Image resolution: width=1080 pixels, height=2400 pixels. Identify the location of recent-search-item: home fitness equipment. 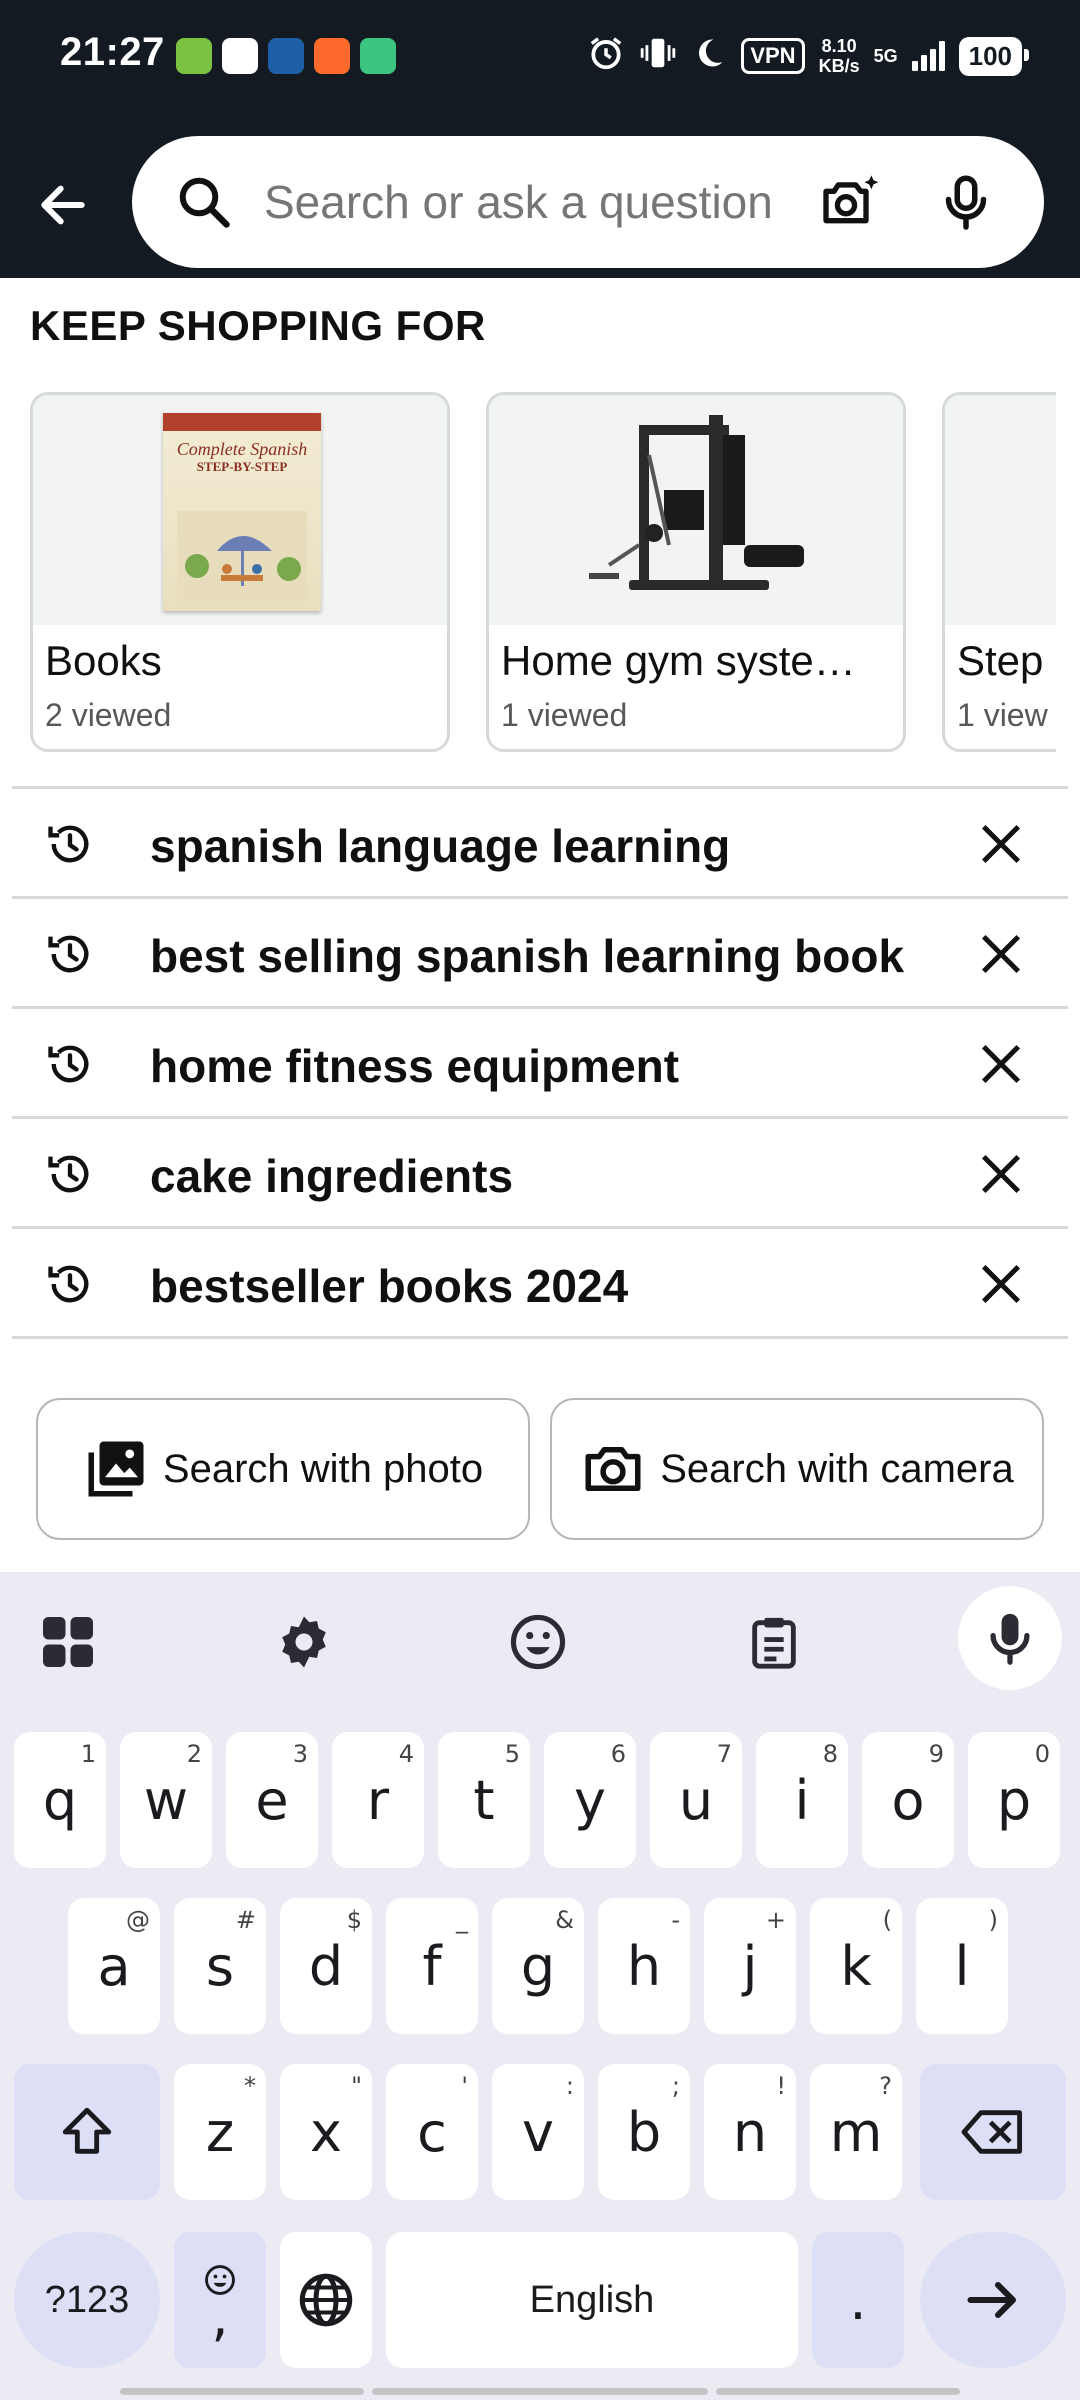
(540, 1064).